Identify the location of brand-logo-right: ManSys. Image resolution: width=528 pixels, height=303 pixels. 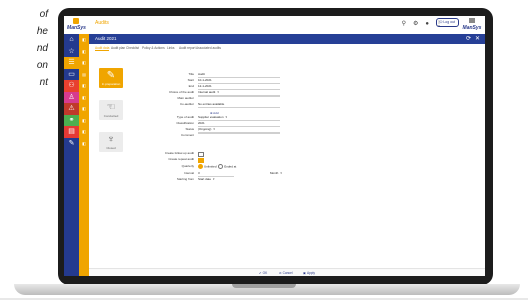
(472, 25).